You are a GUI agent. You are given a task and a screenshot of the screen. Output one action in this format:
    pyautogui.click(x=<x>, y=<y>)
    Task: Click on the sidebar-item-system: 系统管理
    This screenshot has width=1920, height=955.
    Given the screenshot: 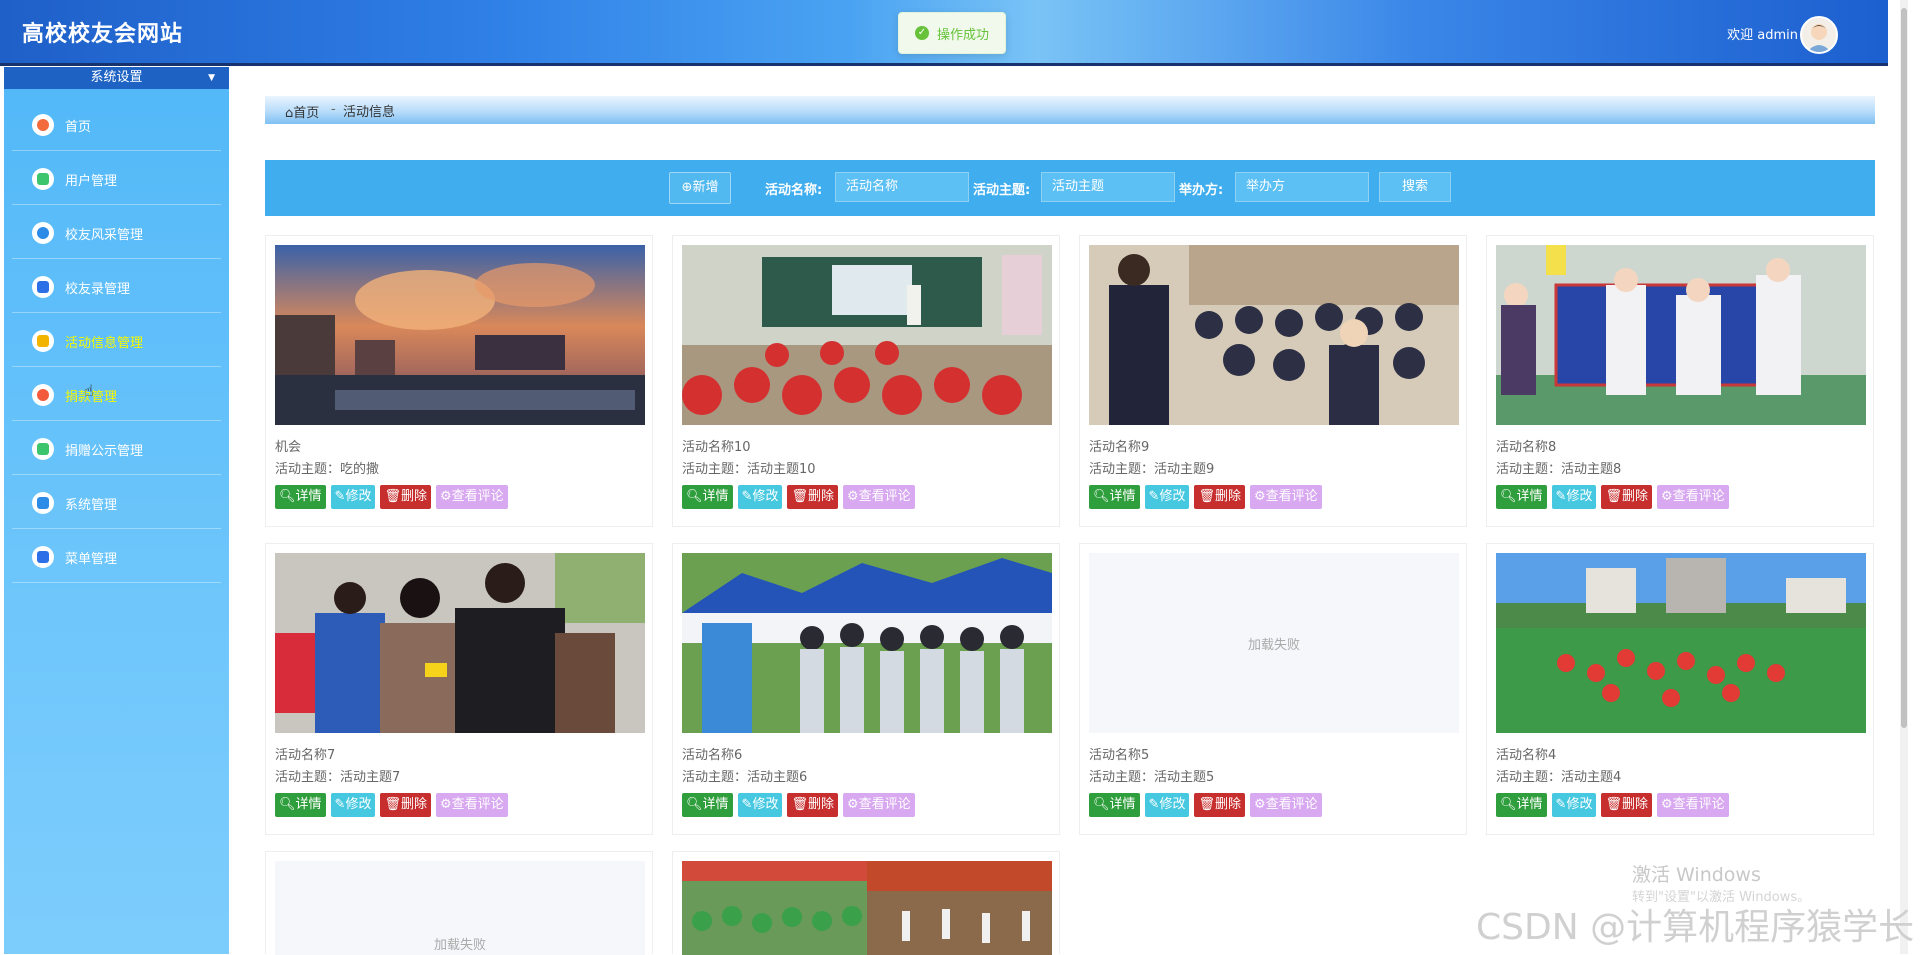 What is the action you would take?
    pyautogui.click(x=116, y=502)
    